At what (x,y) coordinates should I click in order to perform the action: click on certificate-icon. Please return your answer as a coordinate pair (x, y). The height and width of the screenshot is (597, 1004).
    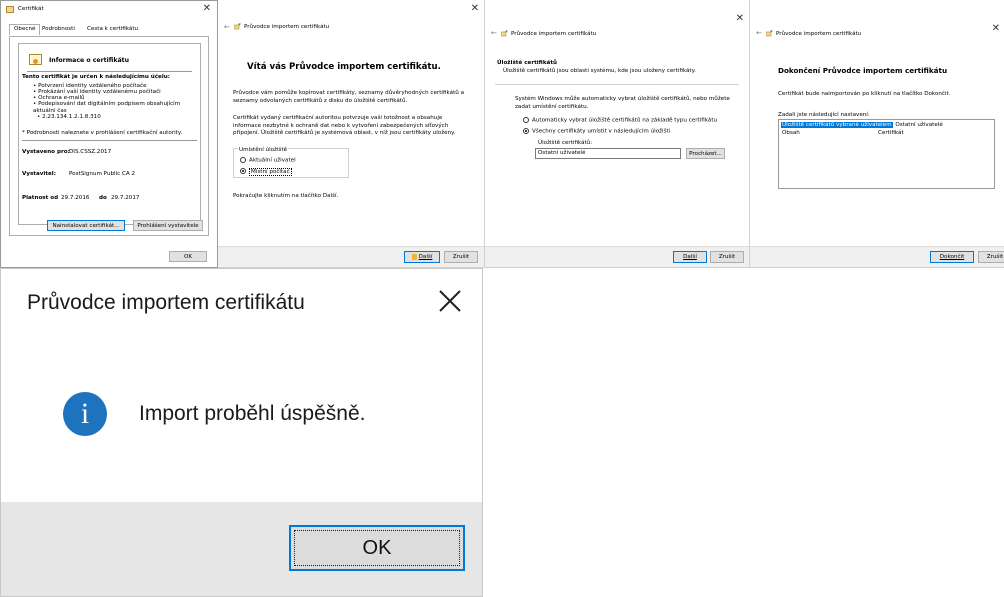
    Looking at the image, I should click on (35, 59).